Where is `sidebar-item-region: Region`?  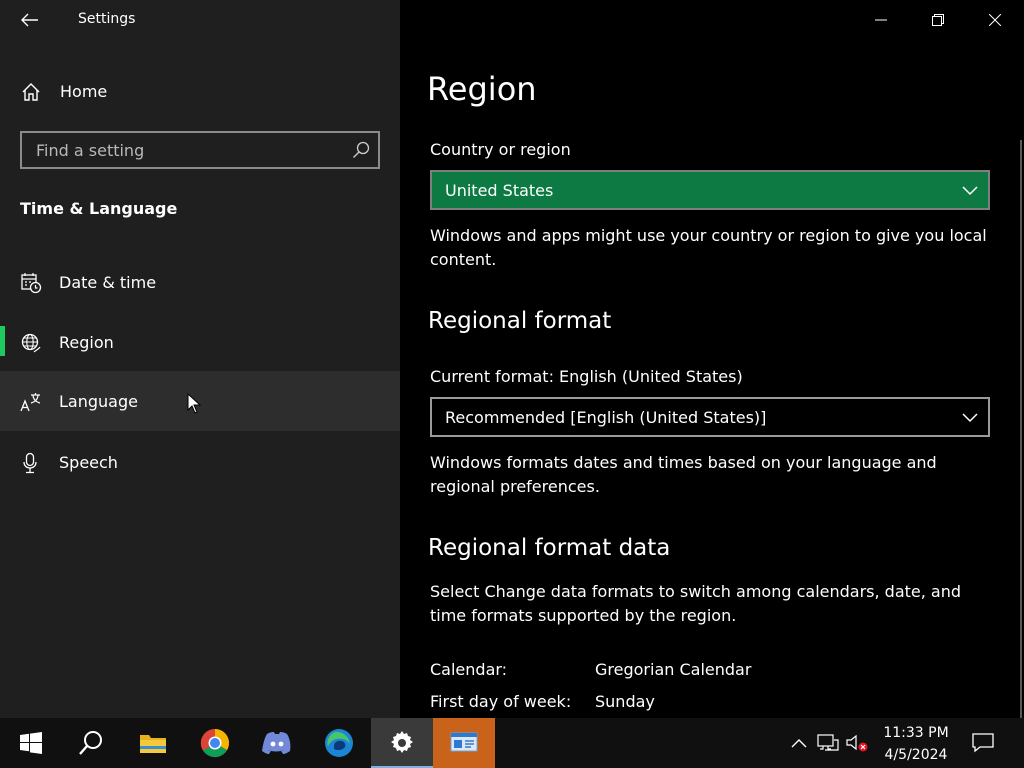 sidebar-item-region: Region is located at coordinates (200, 342).